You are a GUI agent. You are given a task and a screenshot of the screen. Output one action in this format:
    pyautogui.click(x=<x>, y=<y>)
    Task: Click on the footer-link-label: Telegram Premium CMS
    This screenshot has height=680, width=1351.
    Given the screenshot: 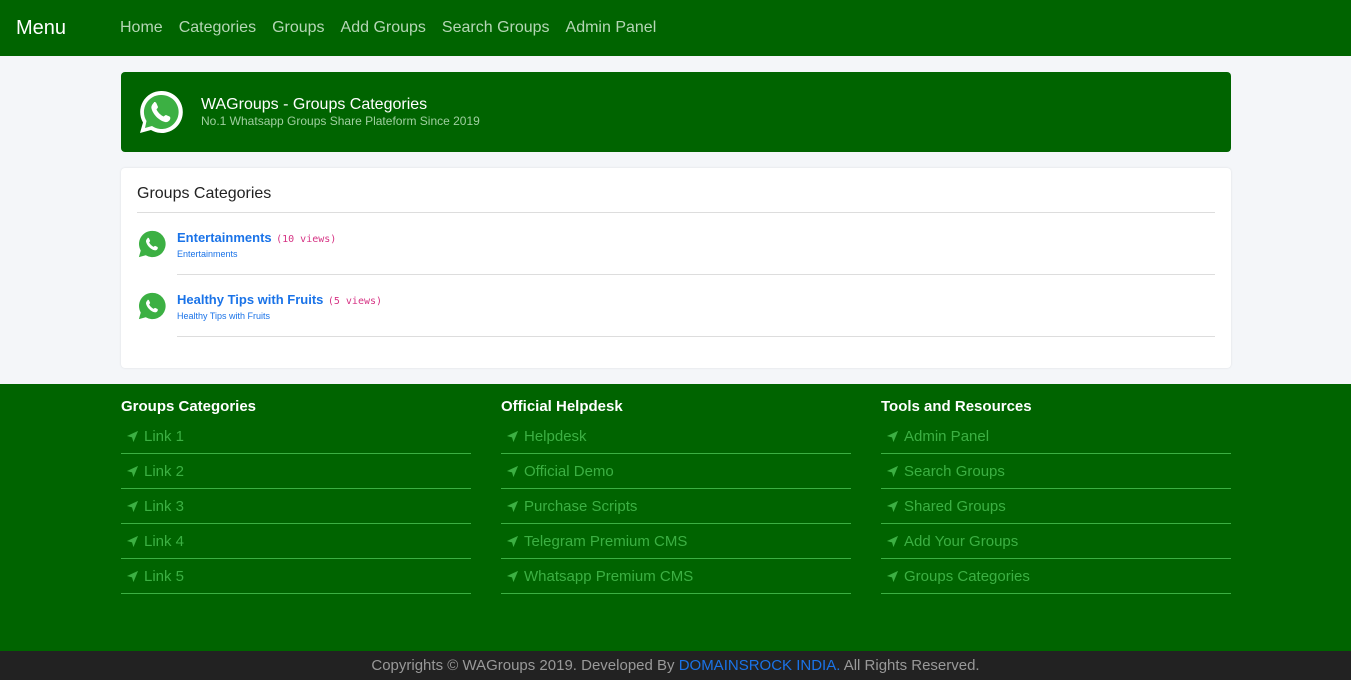 What is the action you would take?
    pyautogui.click(x=606, y=541)
    